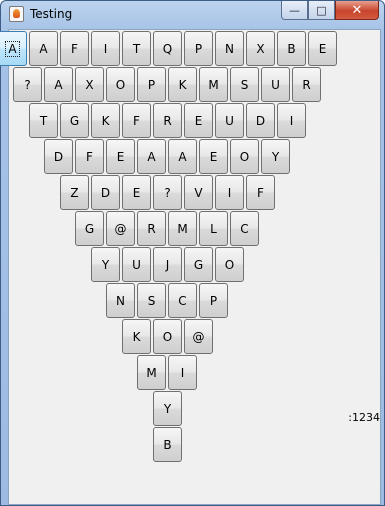 This screenshot has height=506, width=385. I want to click on letter-key-label: J, so click(167, 264).